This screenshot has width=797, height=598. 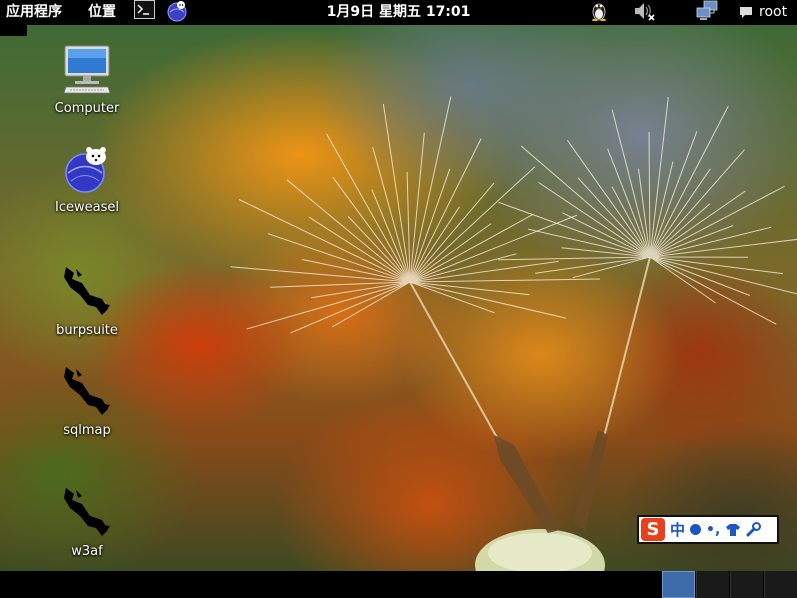 I want to click on applications-menu: 应用程序, so click(x=34, y=12).